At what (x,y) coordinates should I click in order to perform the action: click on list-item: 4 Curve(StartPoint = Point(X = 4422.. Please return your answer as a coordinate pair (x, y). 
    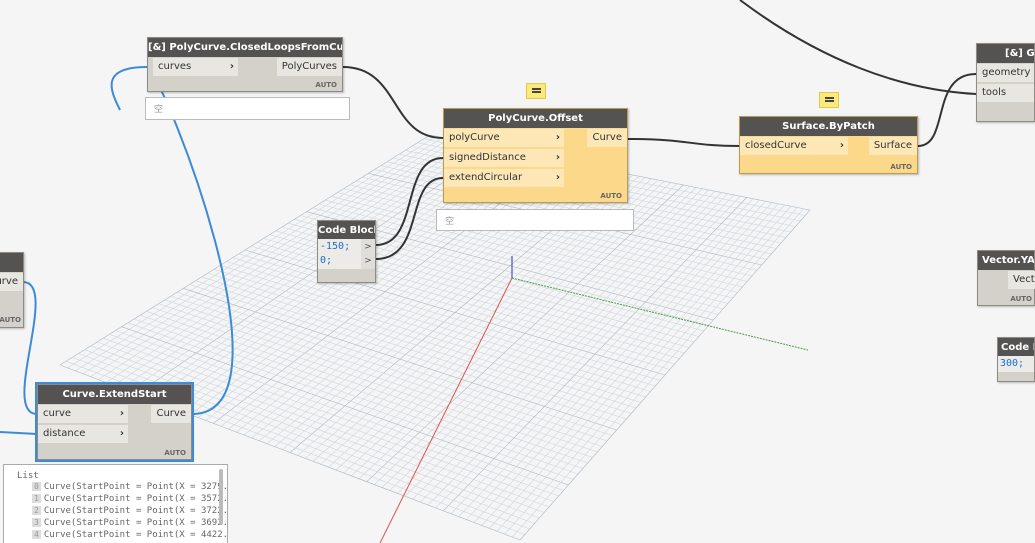
    Looking at the image, I should click on (122, 535).